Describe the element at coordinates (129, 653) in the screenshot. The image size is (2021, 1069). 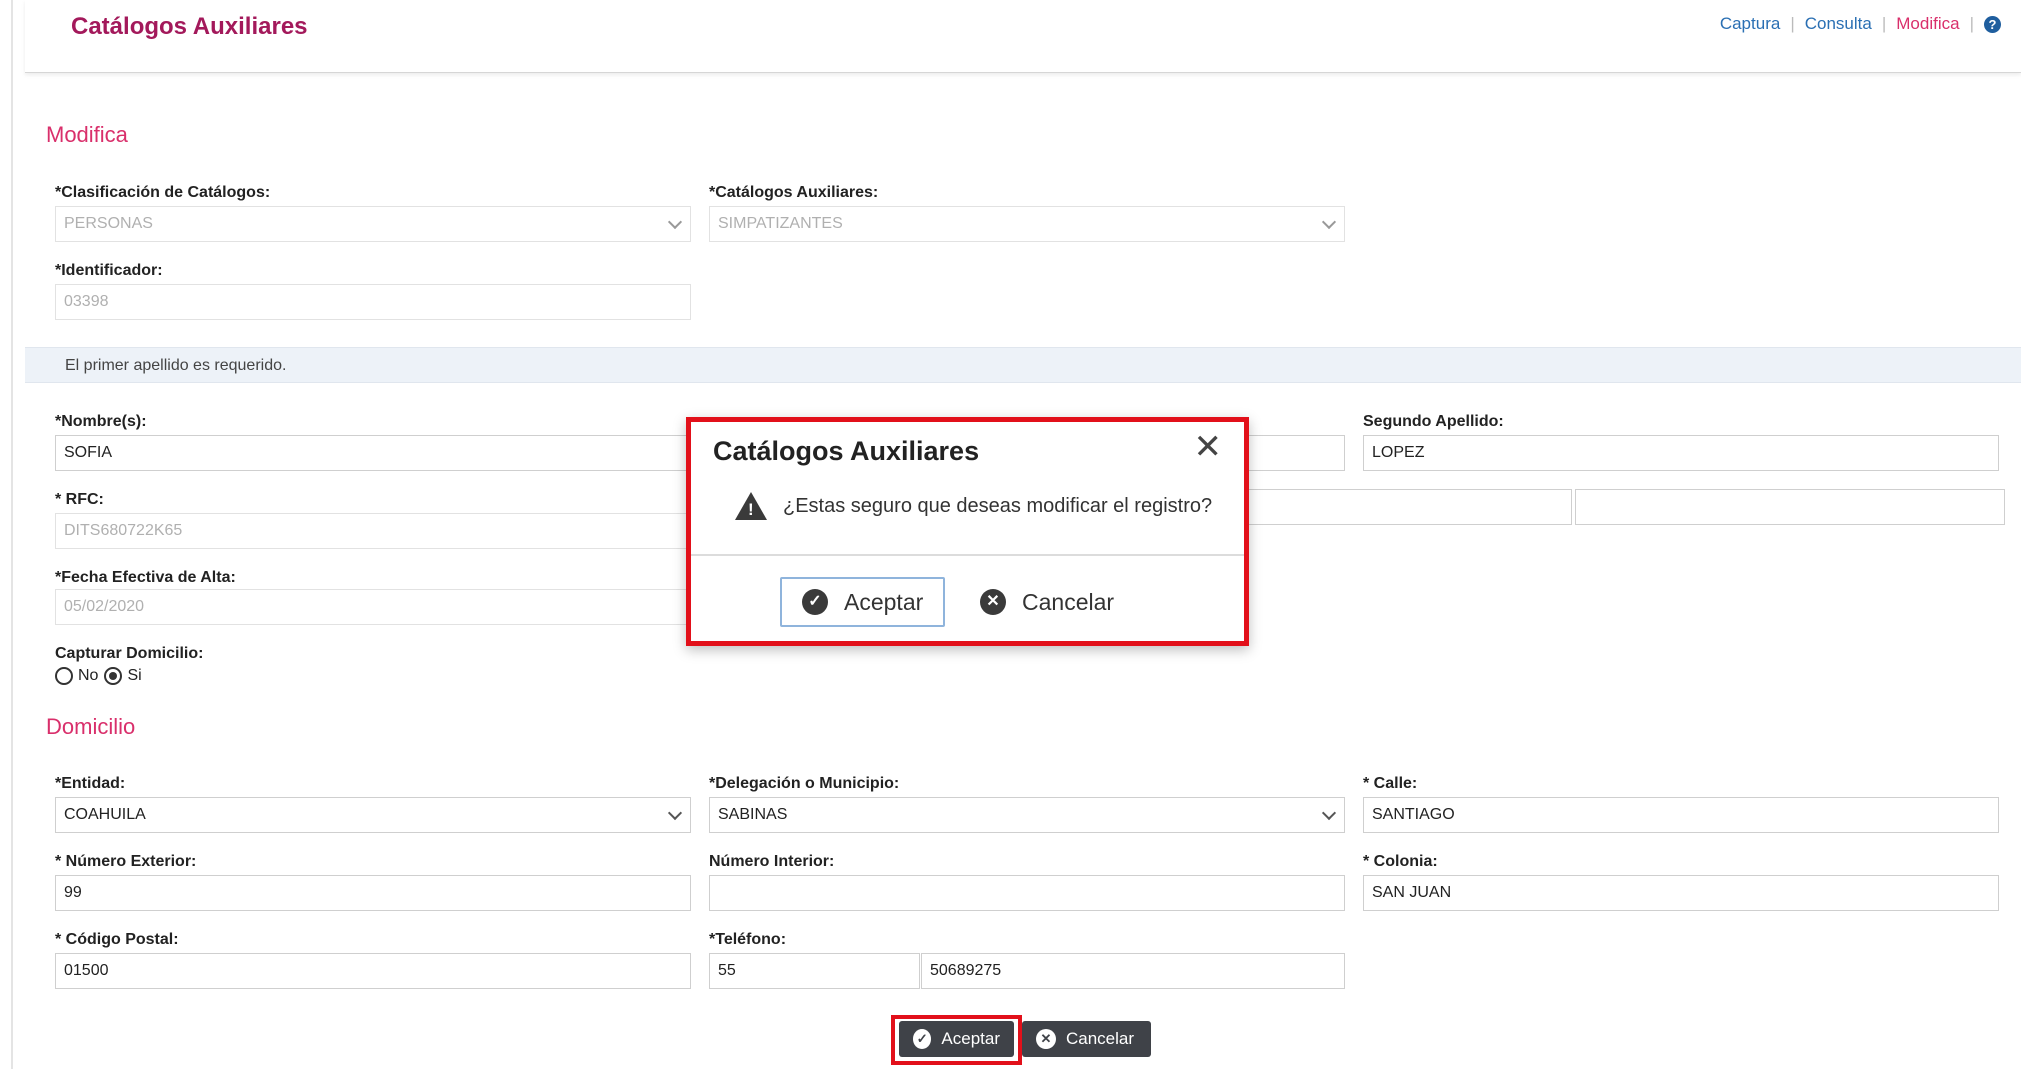
I see `capturar-domicilio-label: Capturar Domicilio:` at that location.